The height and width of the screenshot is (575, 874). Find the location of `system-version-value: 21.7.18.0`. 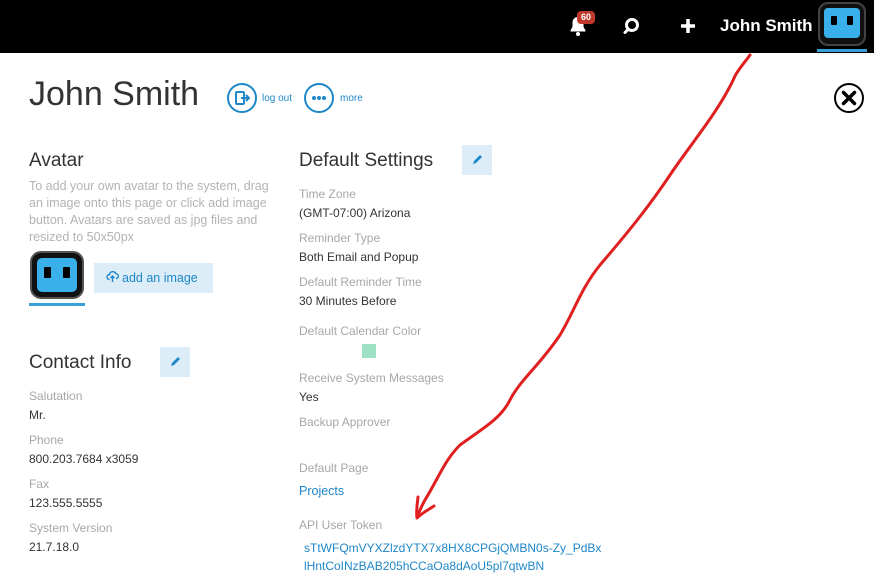

system-version-value: 21.7.18.0 is located at coordinates (54, 547).